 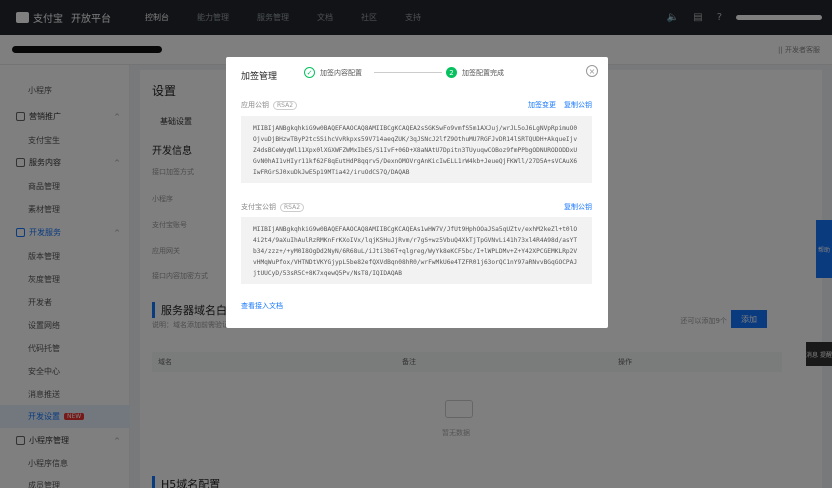 I want to click on step-1: ✓ 加签内容配置, so click(x=333, y=72).